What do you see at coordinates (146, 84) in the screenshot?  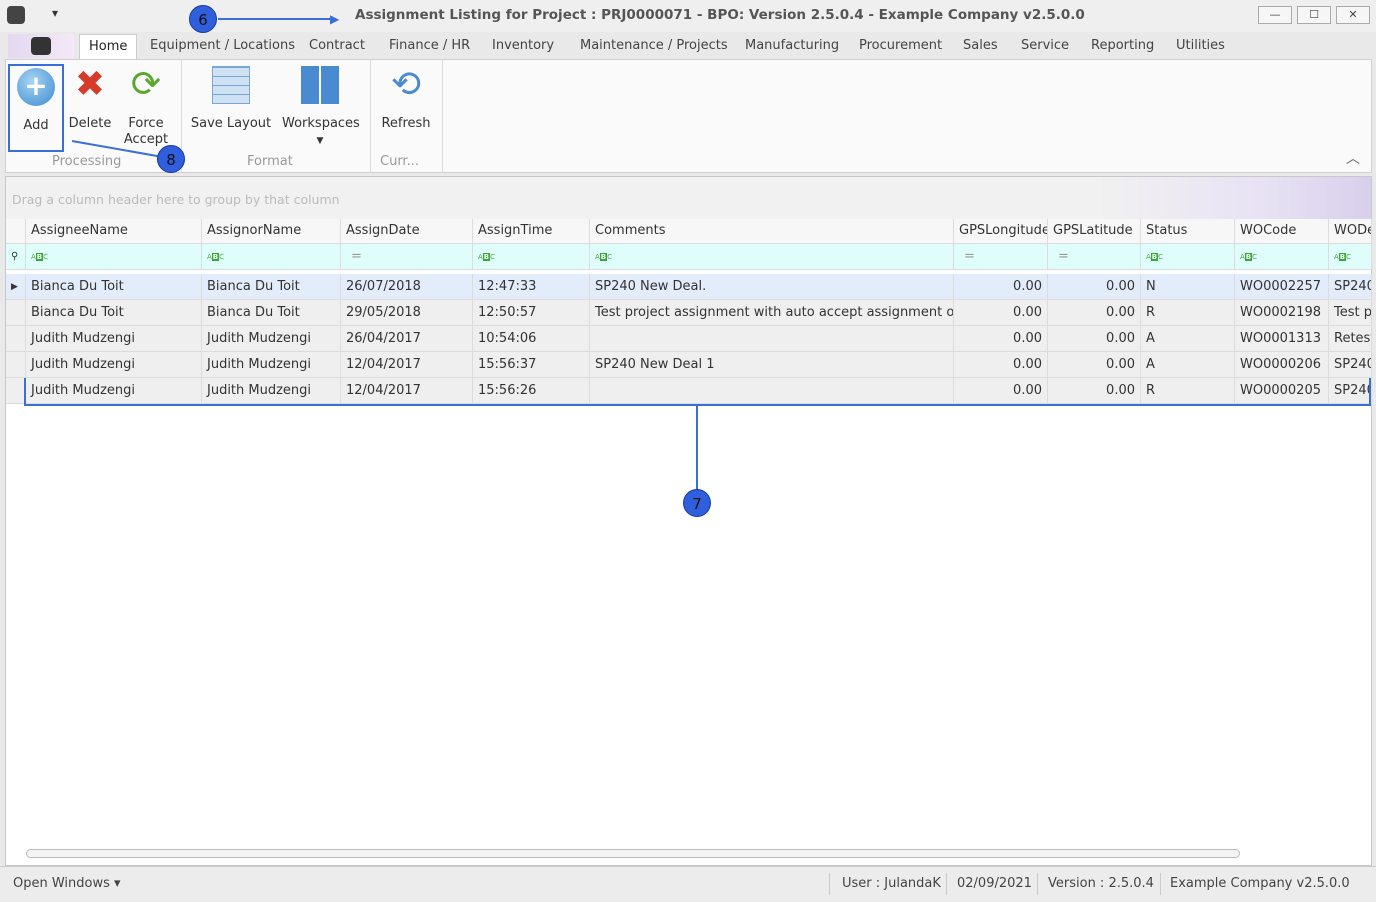 I see `refresh-green-icon: ⟳` at bounding box center [146, 84].